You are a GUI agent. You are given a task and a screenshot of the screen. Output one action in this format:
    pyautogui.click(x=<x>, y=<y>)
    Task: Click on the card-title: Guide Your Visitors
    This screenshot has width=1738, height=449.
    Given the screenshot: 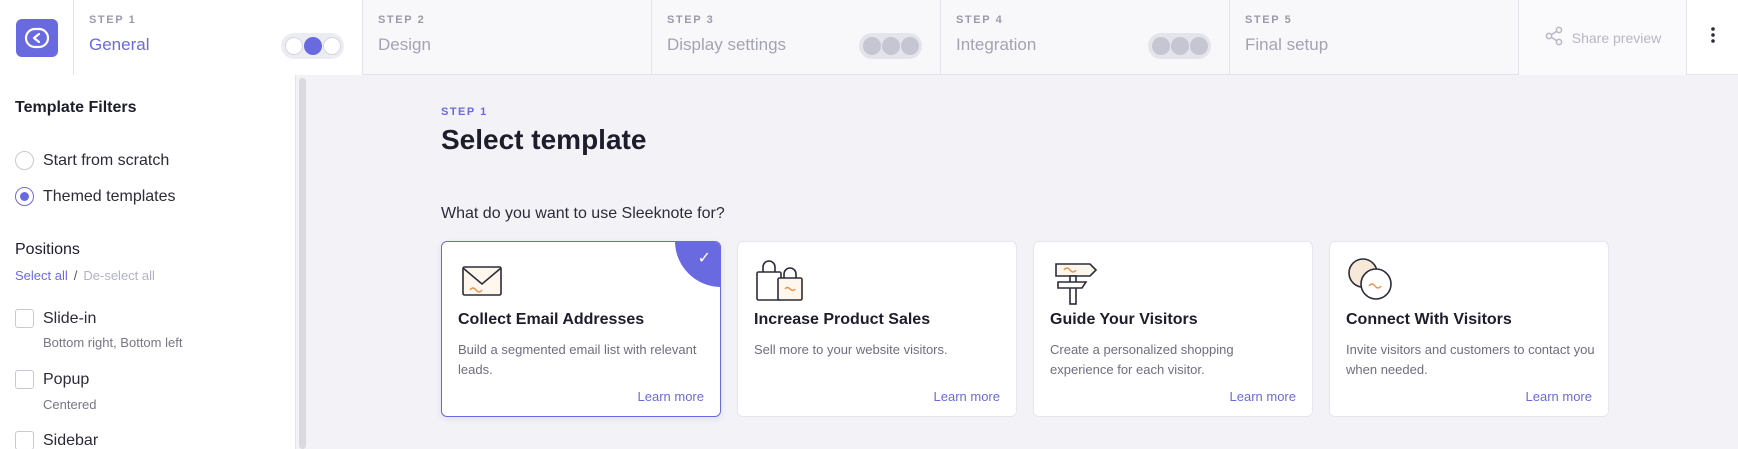 What is the action you would take?
    pyautogui.click(x=1124, y=319)
    